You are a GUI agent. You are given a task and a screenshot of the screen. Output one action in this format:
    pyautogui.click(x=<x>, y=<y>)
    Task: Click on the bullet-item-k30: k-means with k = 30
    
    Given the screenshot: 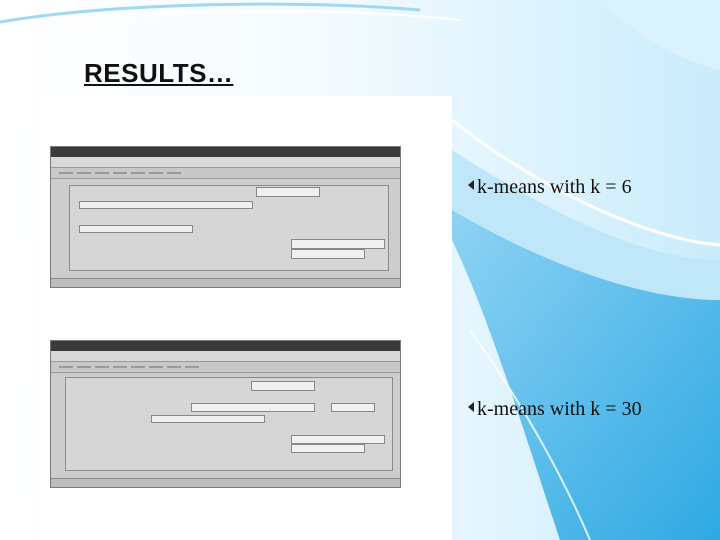 What is the action you would take?
    pyautogui.click(x=555, y=409)
    